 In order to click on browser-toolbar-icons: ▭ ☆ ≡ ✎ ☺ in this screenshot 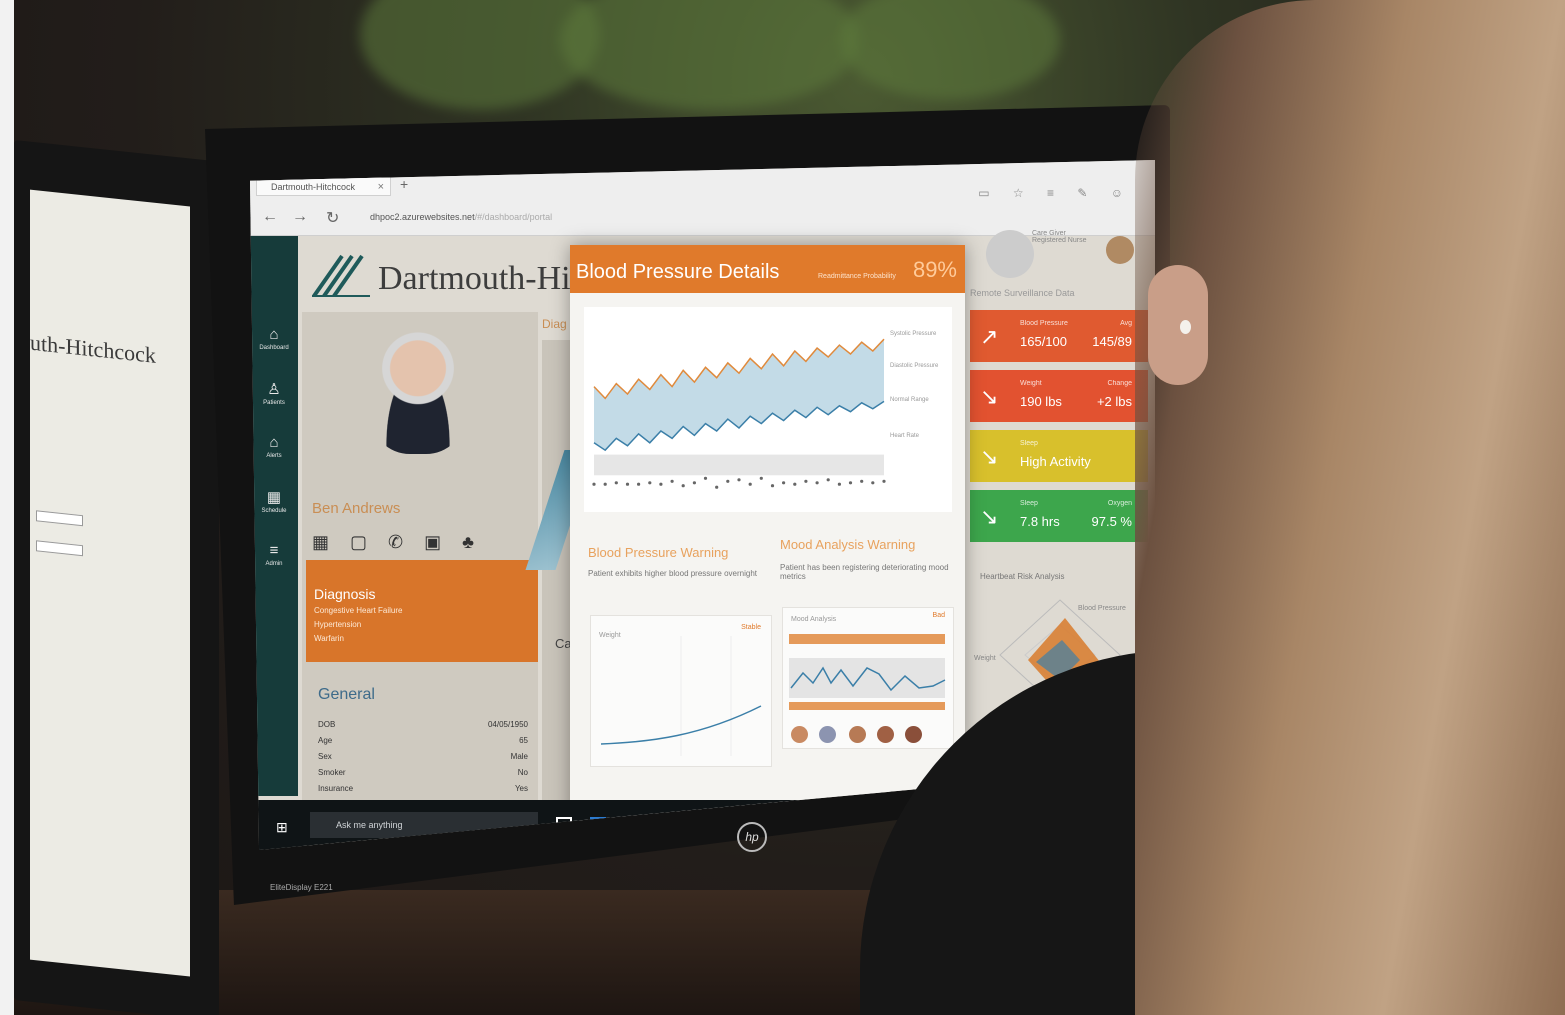, I will do `click(1055, 193)`.